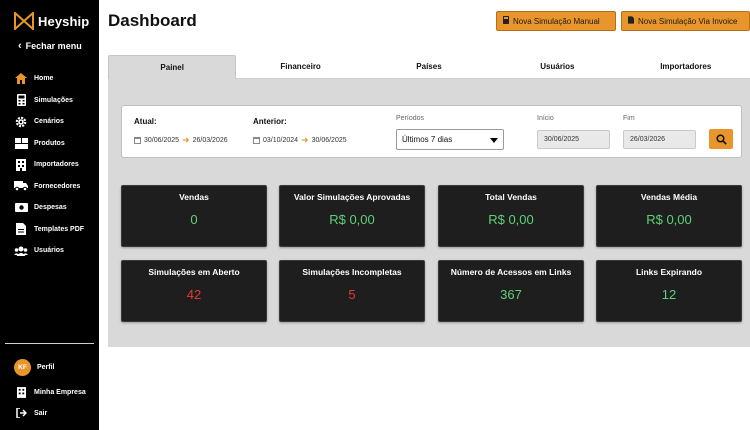 The image size is (750, 430). What do you see at coordinates (300, 140) in the screenshot?
I see `anterior-range: 03/10/2024 ➜ 30/06/2025` at bounding box center [300, 140].